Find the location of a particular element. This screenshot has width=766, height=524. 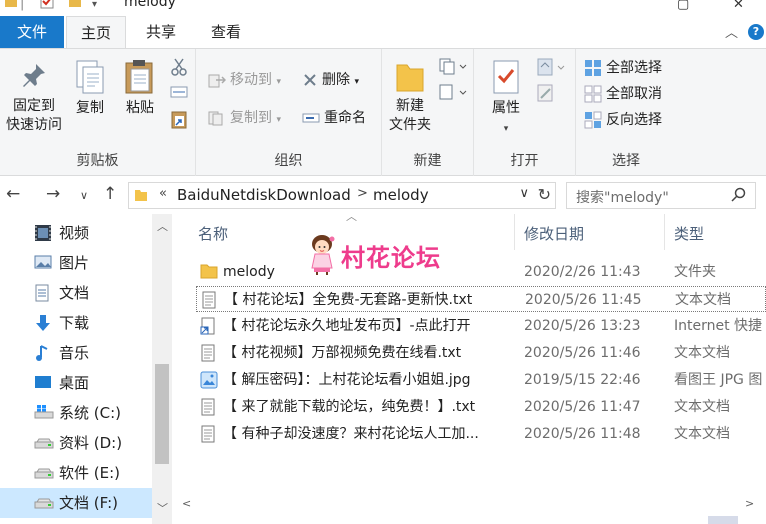

nav-item-drive-e: 软件 (E:) is located at coordinates (76, 473).